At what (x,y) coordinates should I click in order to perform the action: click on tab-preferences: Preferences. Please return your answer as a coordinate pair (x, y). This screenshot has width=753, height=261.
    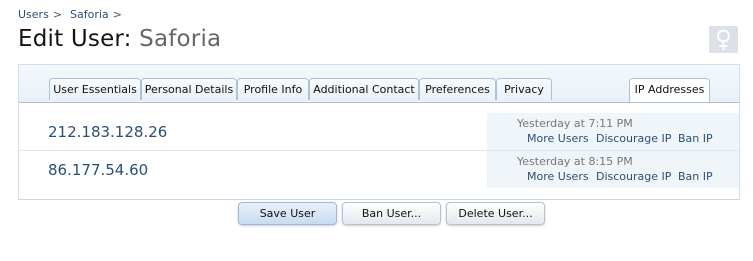
    Looking at the image, I should click on (457, 89).